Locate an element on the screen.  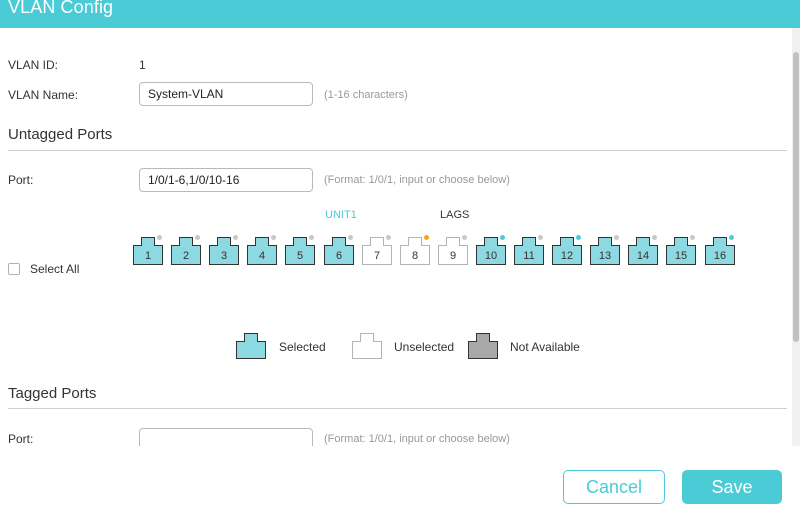
scrollbar-thumb is located at coordinates (796, 197).